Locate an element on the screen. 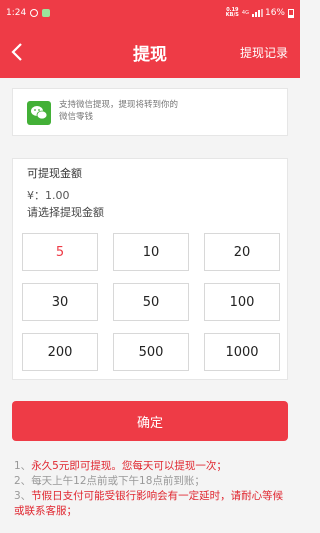 The image size is (320, 533). amount-option-30: 30 is located at coordinates (60, 302).